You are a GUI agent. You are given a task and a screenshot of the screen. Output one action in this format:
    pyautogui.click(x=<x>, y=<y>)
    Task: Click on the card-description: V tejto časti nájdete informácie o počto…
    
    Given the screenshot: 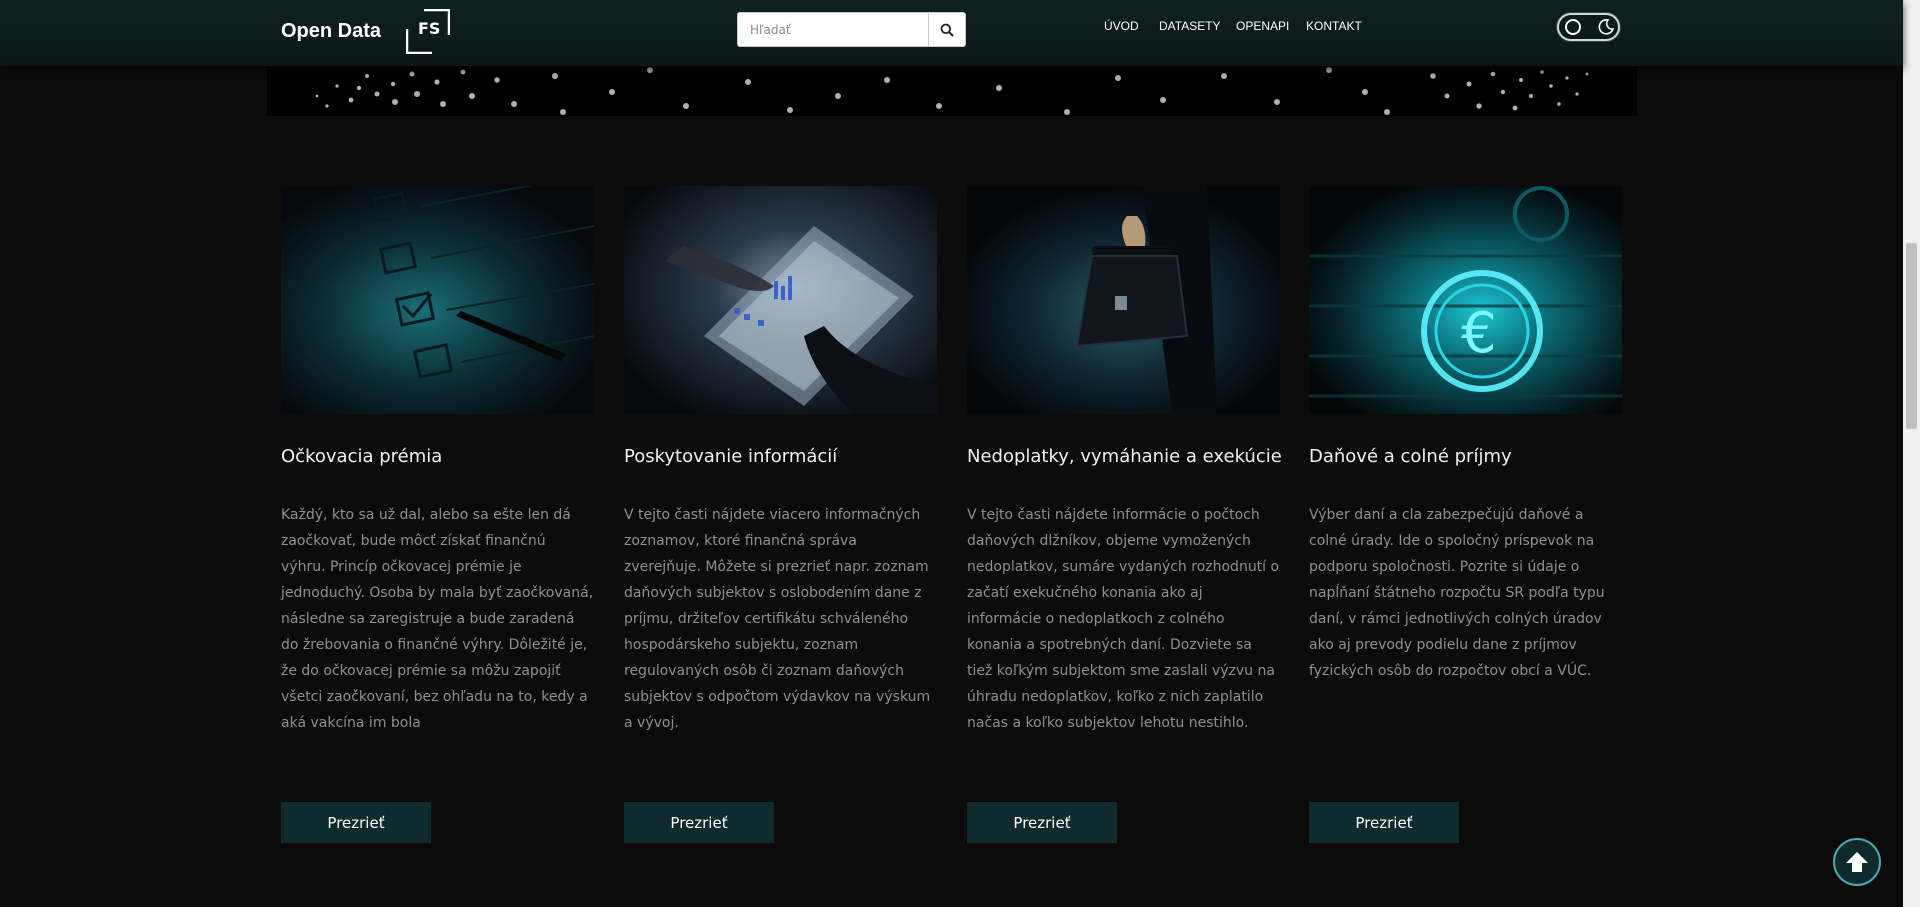 What is the action you would take?
    pyautogui.click(x=1123, y=619)
    